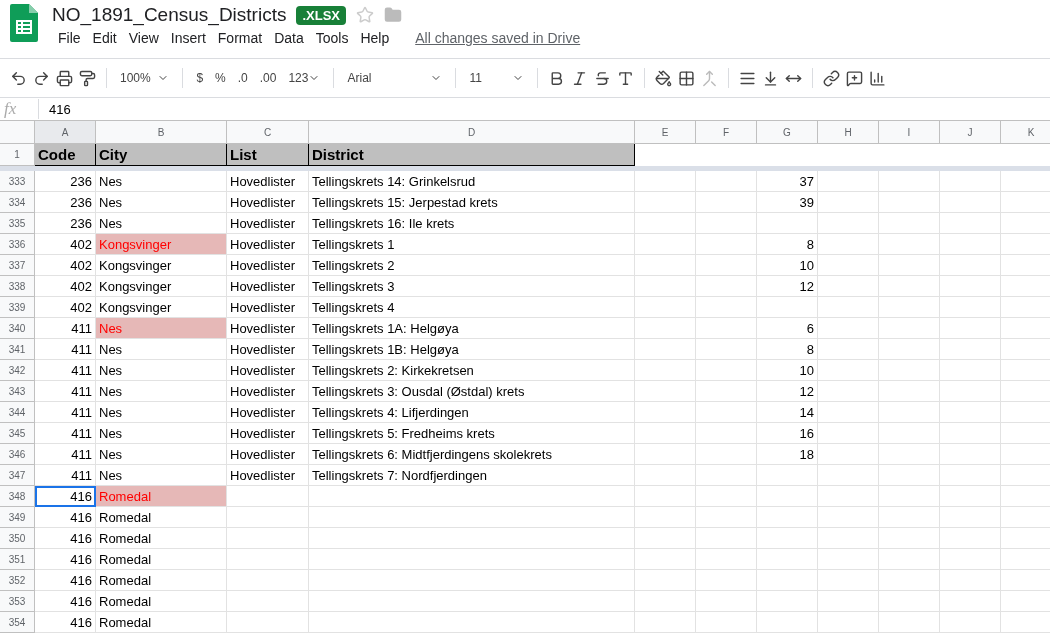  What do you see at coordinates (17, 580) in the screenshot?
I see `row-header: 352` at bounding box center [17, 580].